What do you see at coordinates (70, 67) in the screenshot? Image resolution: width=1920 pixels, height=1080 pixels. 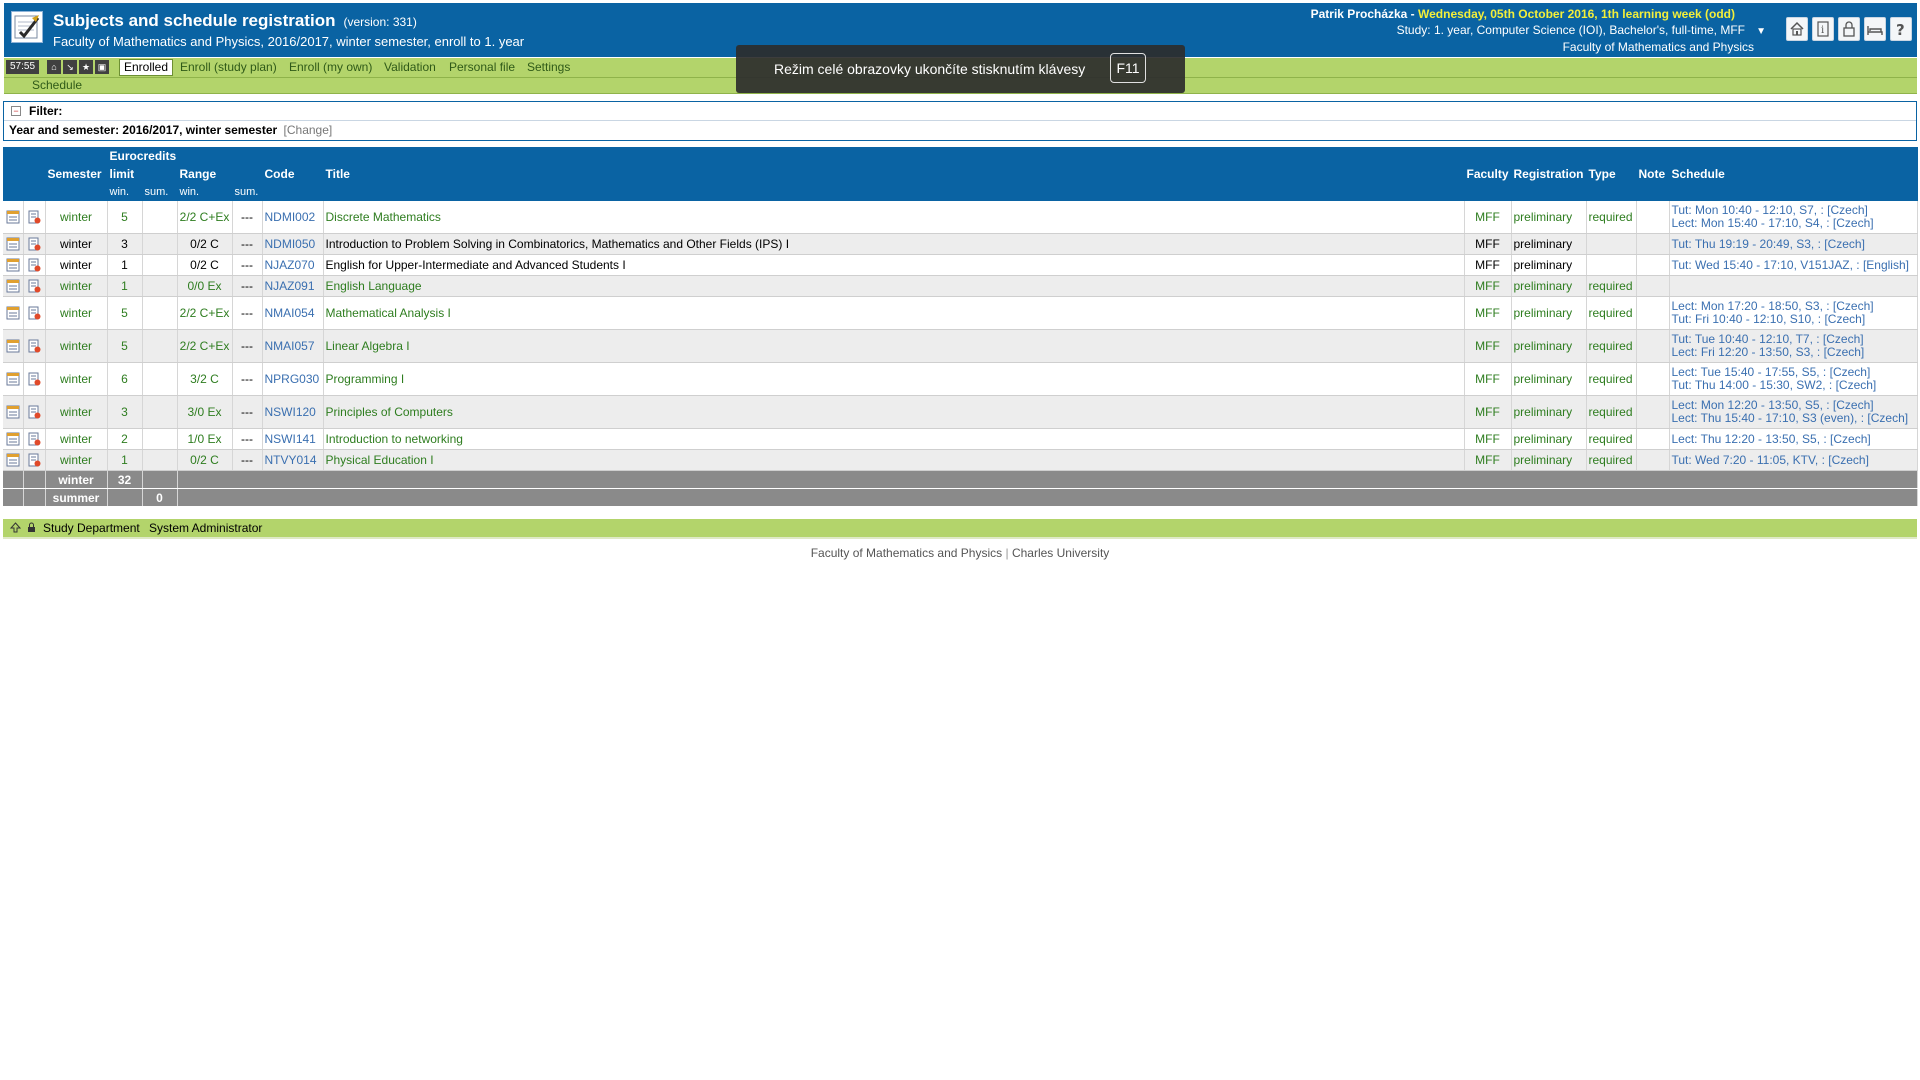 I see `arrow-icon: ↘` at bounding box center [70, 67].